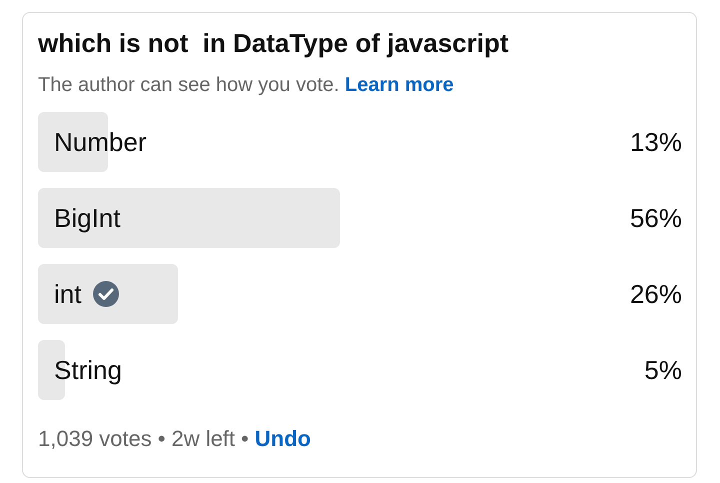 This screenshot has width=720, height=483. Describe the element at coordinates (88, 370) in the screenshot. I see `option-label: String` at that location.